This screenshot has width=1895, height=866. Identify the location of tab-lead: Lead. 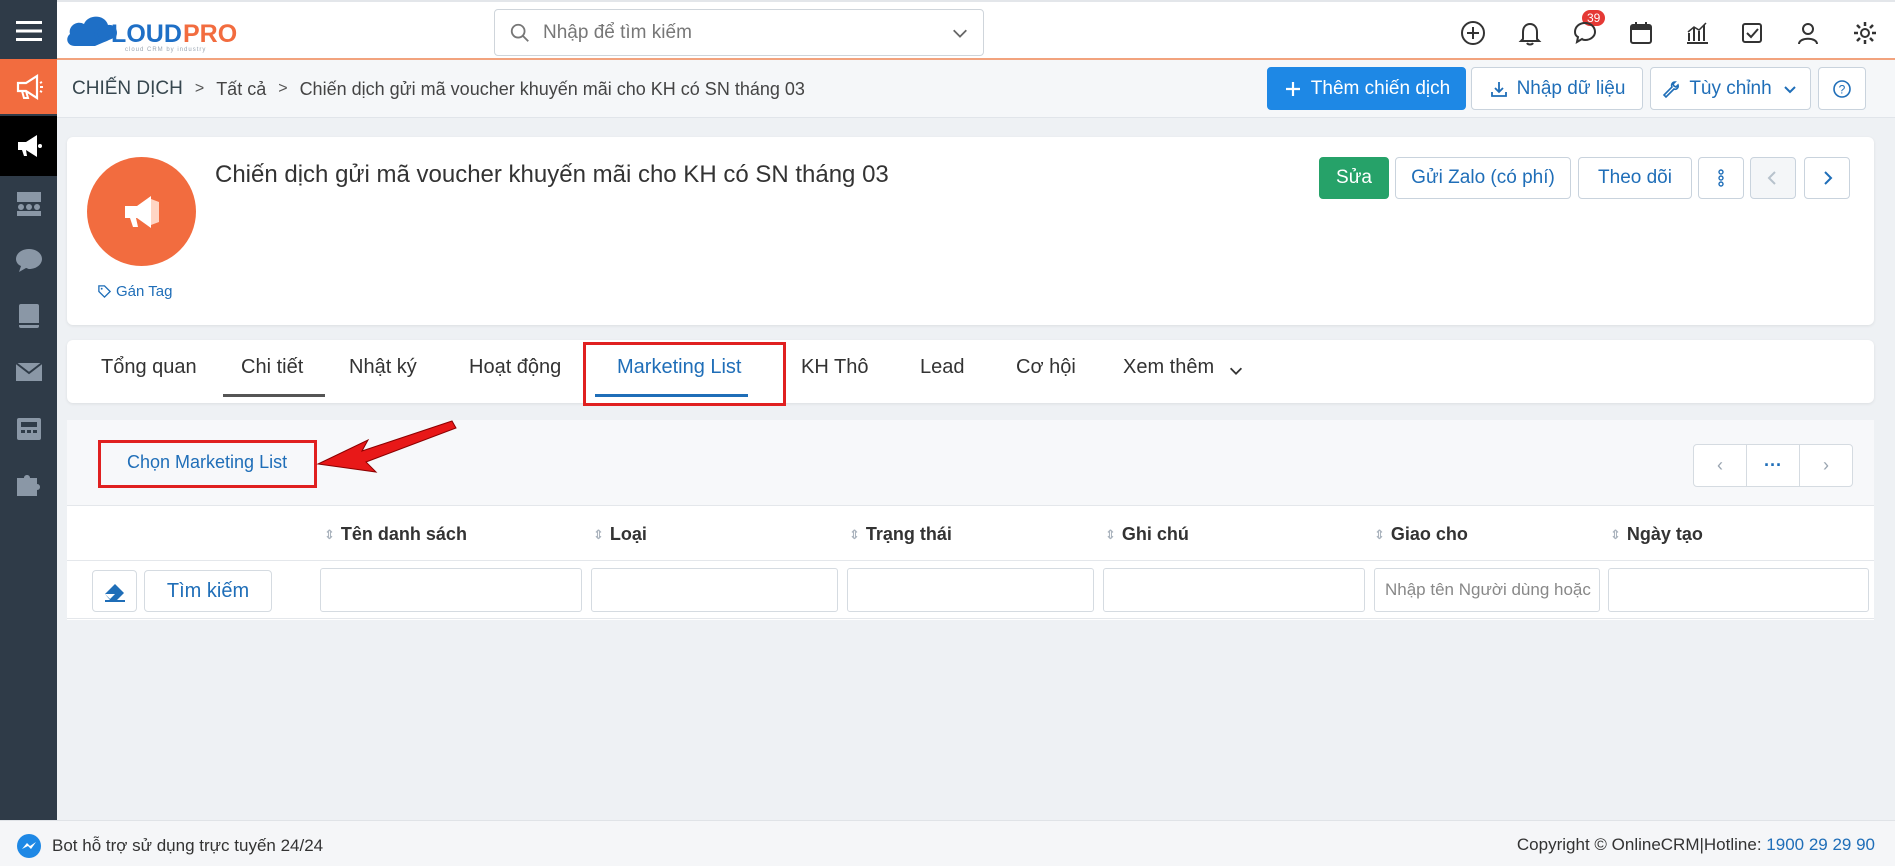
(942, 367).